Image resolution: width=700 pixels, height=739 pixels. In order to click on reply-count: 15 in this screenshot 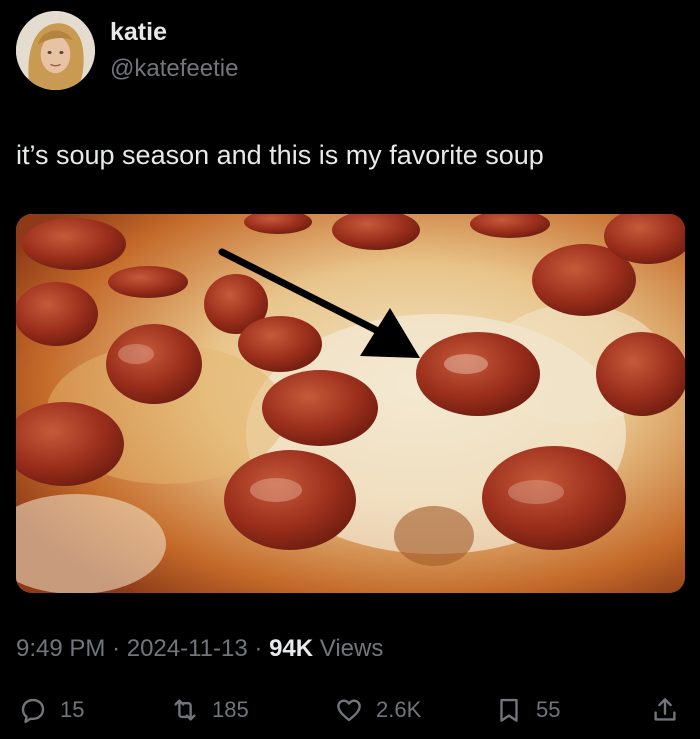, I will do `click(72, 709)`.